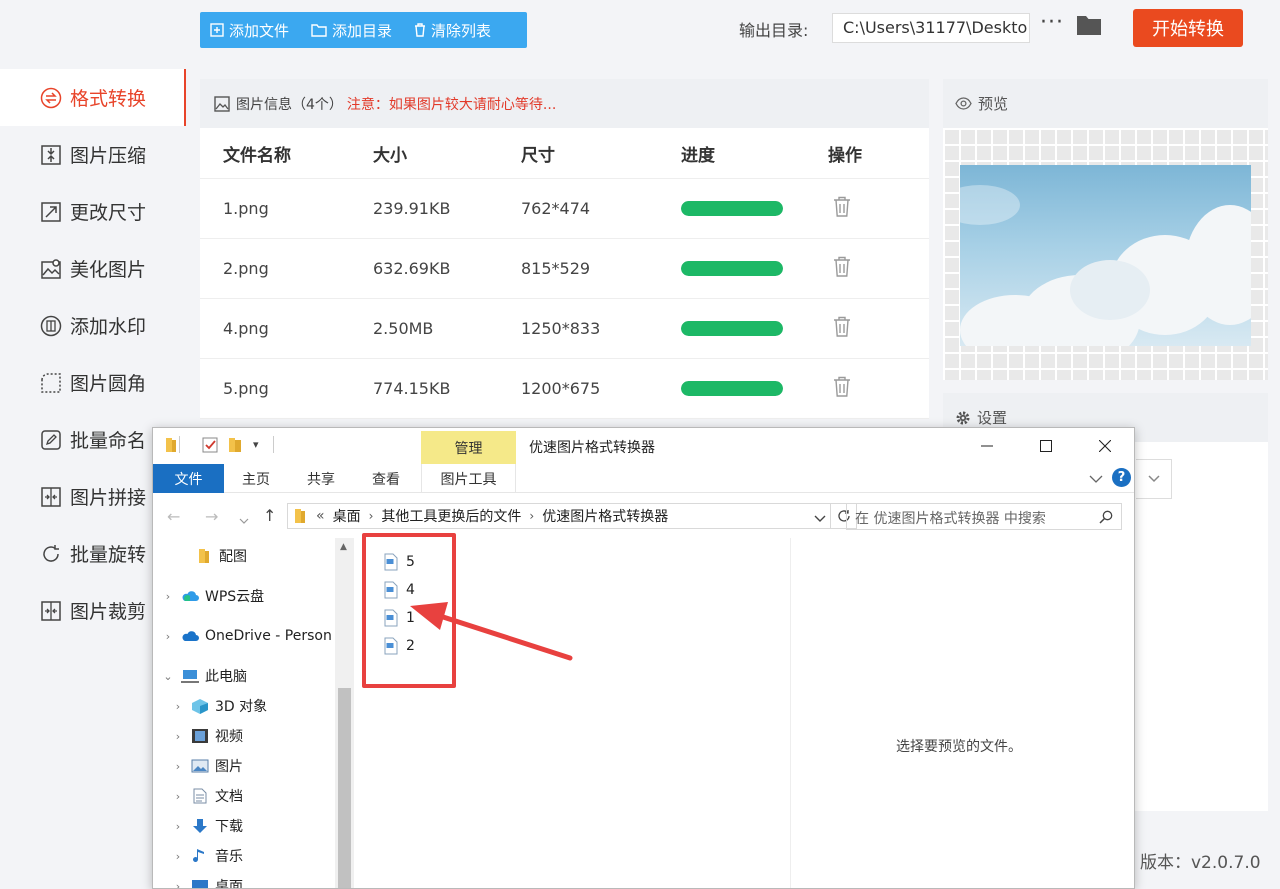  I want to click on nav-item-desktop: › 桌面, so click(207, 880).